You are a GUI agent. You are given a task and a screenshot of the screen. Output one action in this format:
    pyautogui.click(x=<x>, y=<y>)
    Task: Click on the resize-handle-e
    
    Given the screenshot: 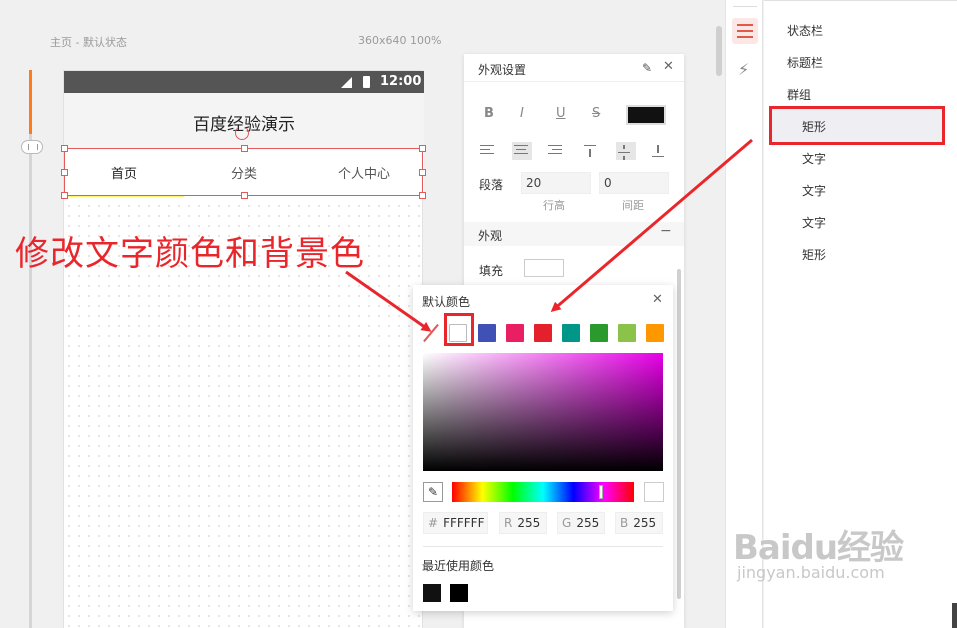 What is the action you would take?
    pyautogui.click(x=422, y=172)
    